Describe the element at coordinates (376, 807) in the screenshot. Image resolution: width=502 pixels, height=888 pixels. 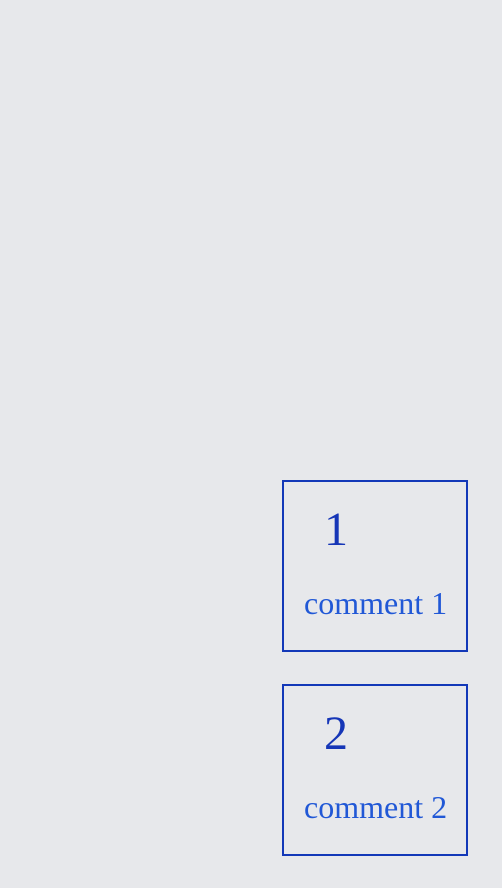
I see `comment-text: comment 2` at that location.